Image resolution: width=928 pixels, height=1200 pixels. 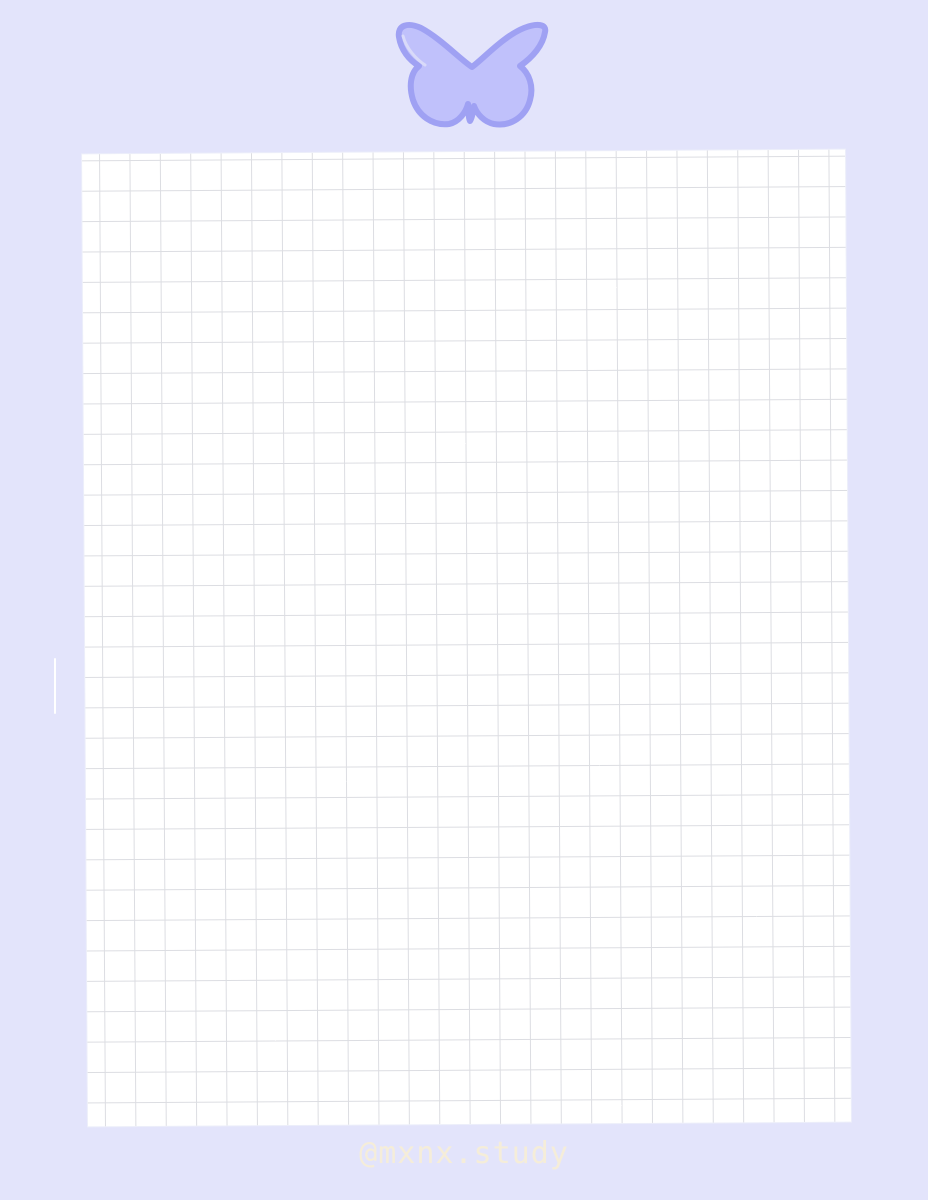 I want to click on watermark-text: @mxnx.study, so click(x=464, y=1153).